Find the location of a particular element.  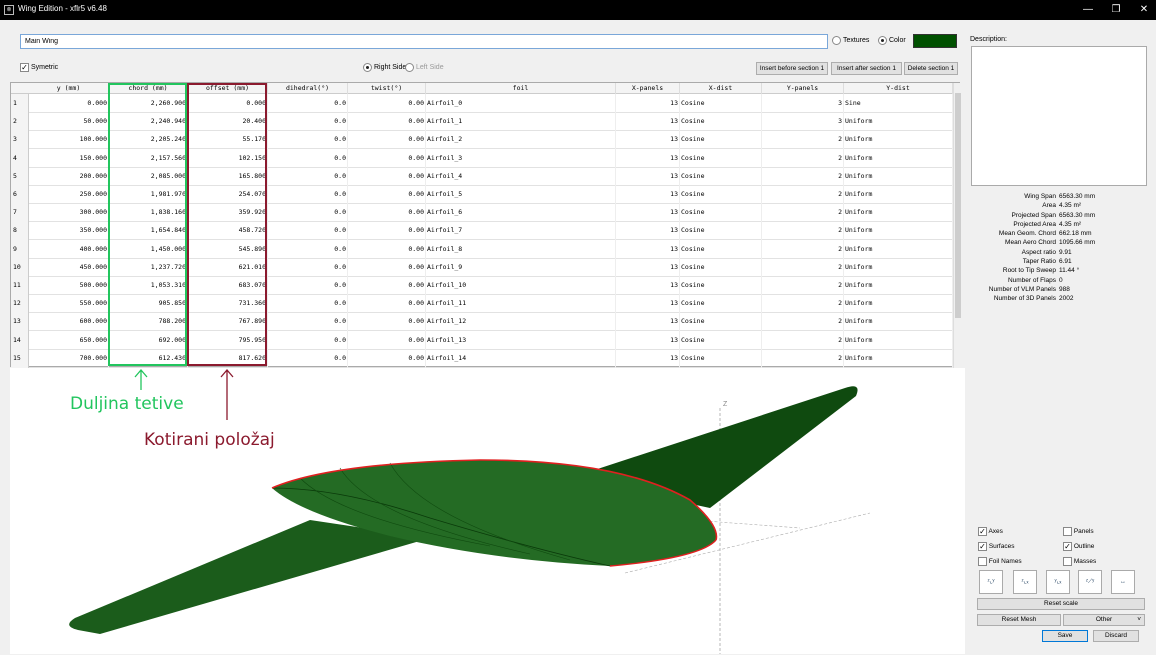

textures-radio-circle is located at coordinates (836, 40).